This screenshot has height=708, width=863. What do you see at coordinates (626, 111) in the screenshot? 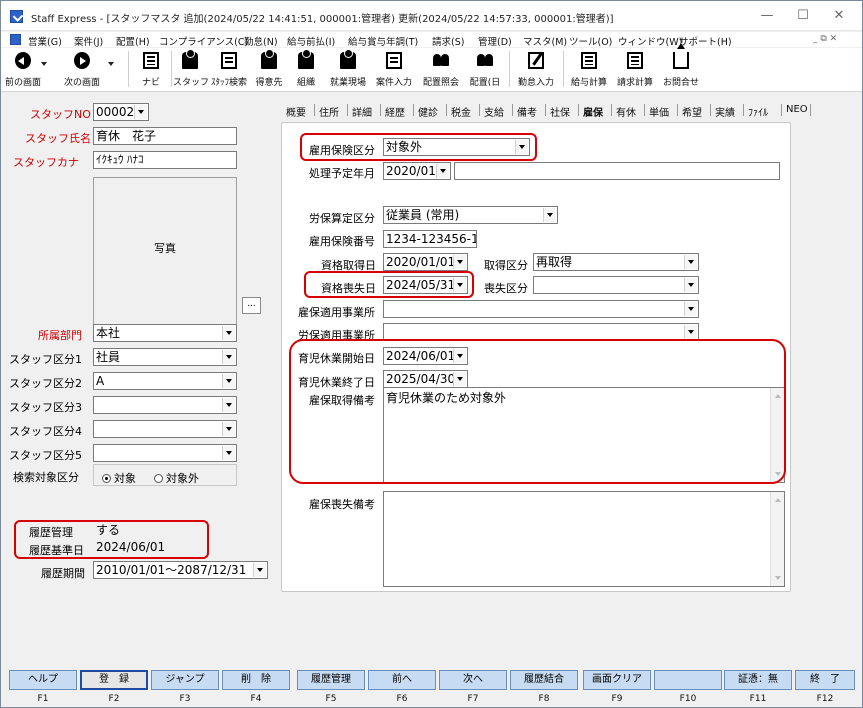
I see `tab-paid-leave: 有休` at bounding box center [626, 111].